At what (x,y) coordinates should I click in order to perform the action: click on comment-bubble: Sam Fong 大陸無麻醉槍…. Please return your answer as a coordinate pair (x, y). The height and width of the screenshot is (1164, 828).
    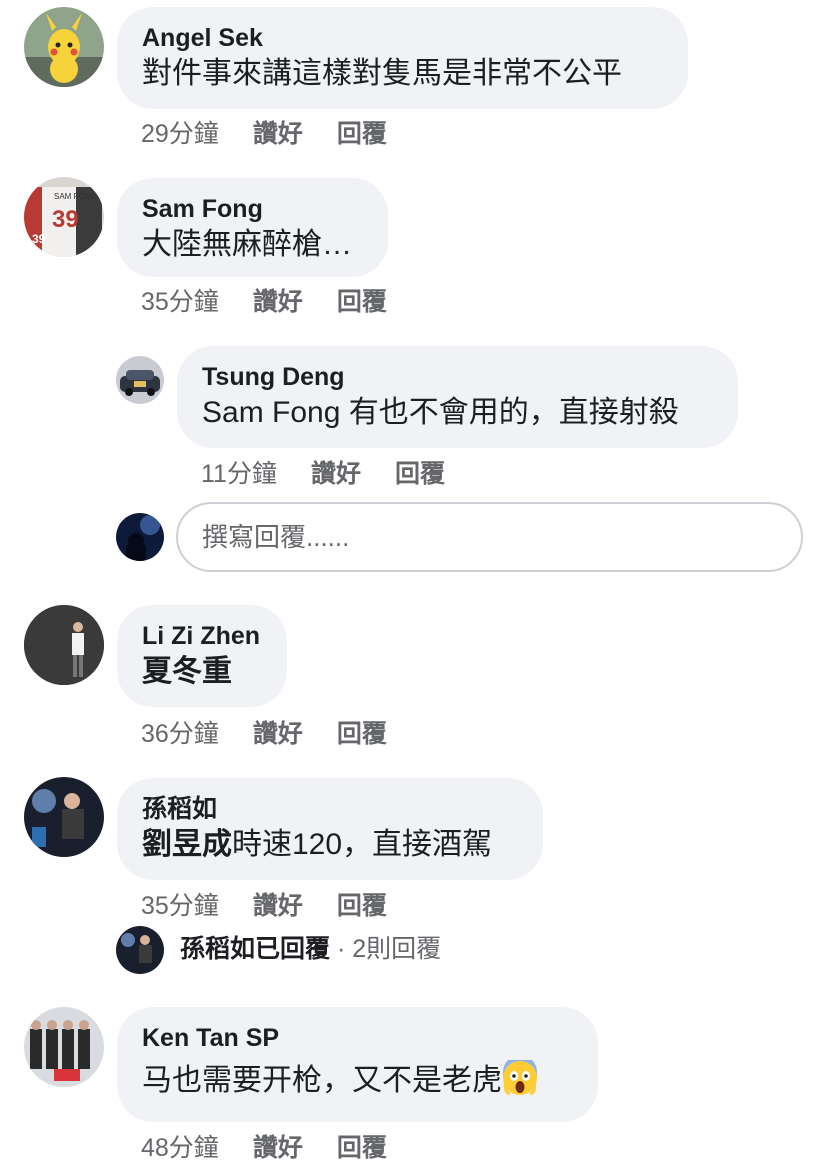
    Looking at the image, I should click on (252, 227).